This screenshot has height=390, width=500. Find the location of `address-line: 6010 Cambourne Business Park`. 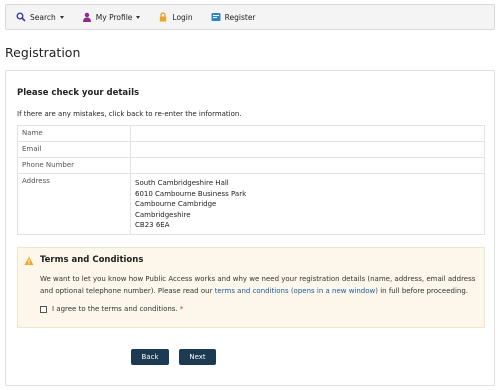

address-line: 6010 Cambourne Business Park is located at coordinates (191, 193).